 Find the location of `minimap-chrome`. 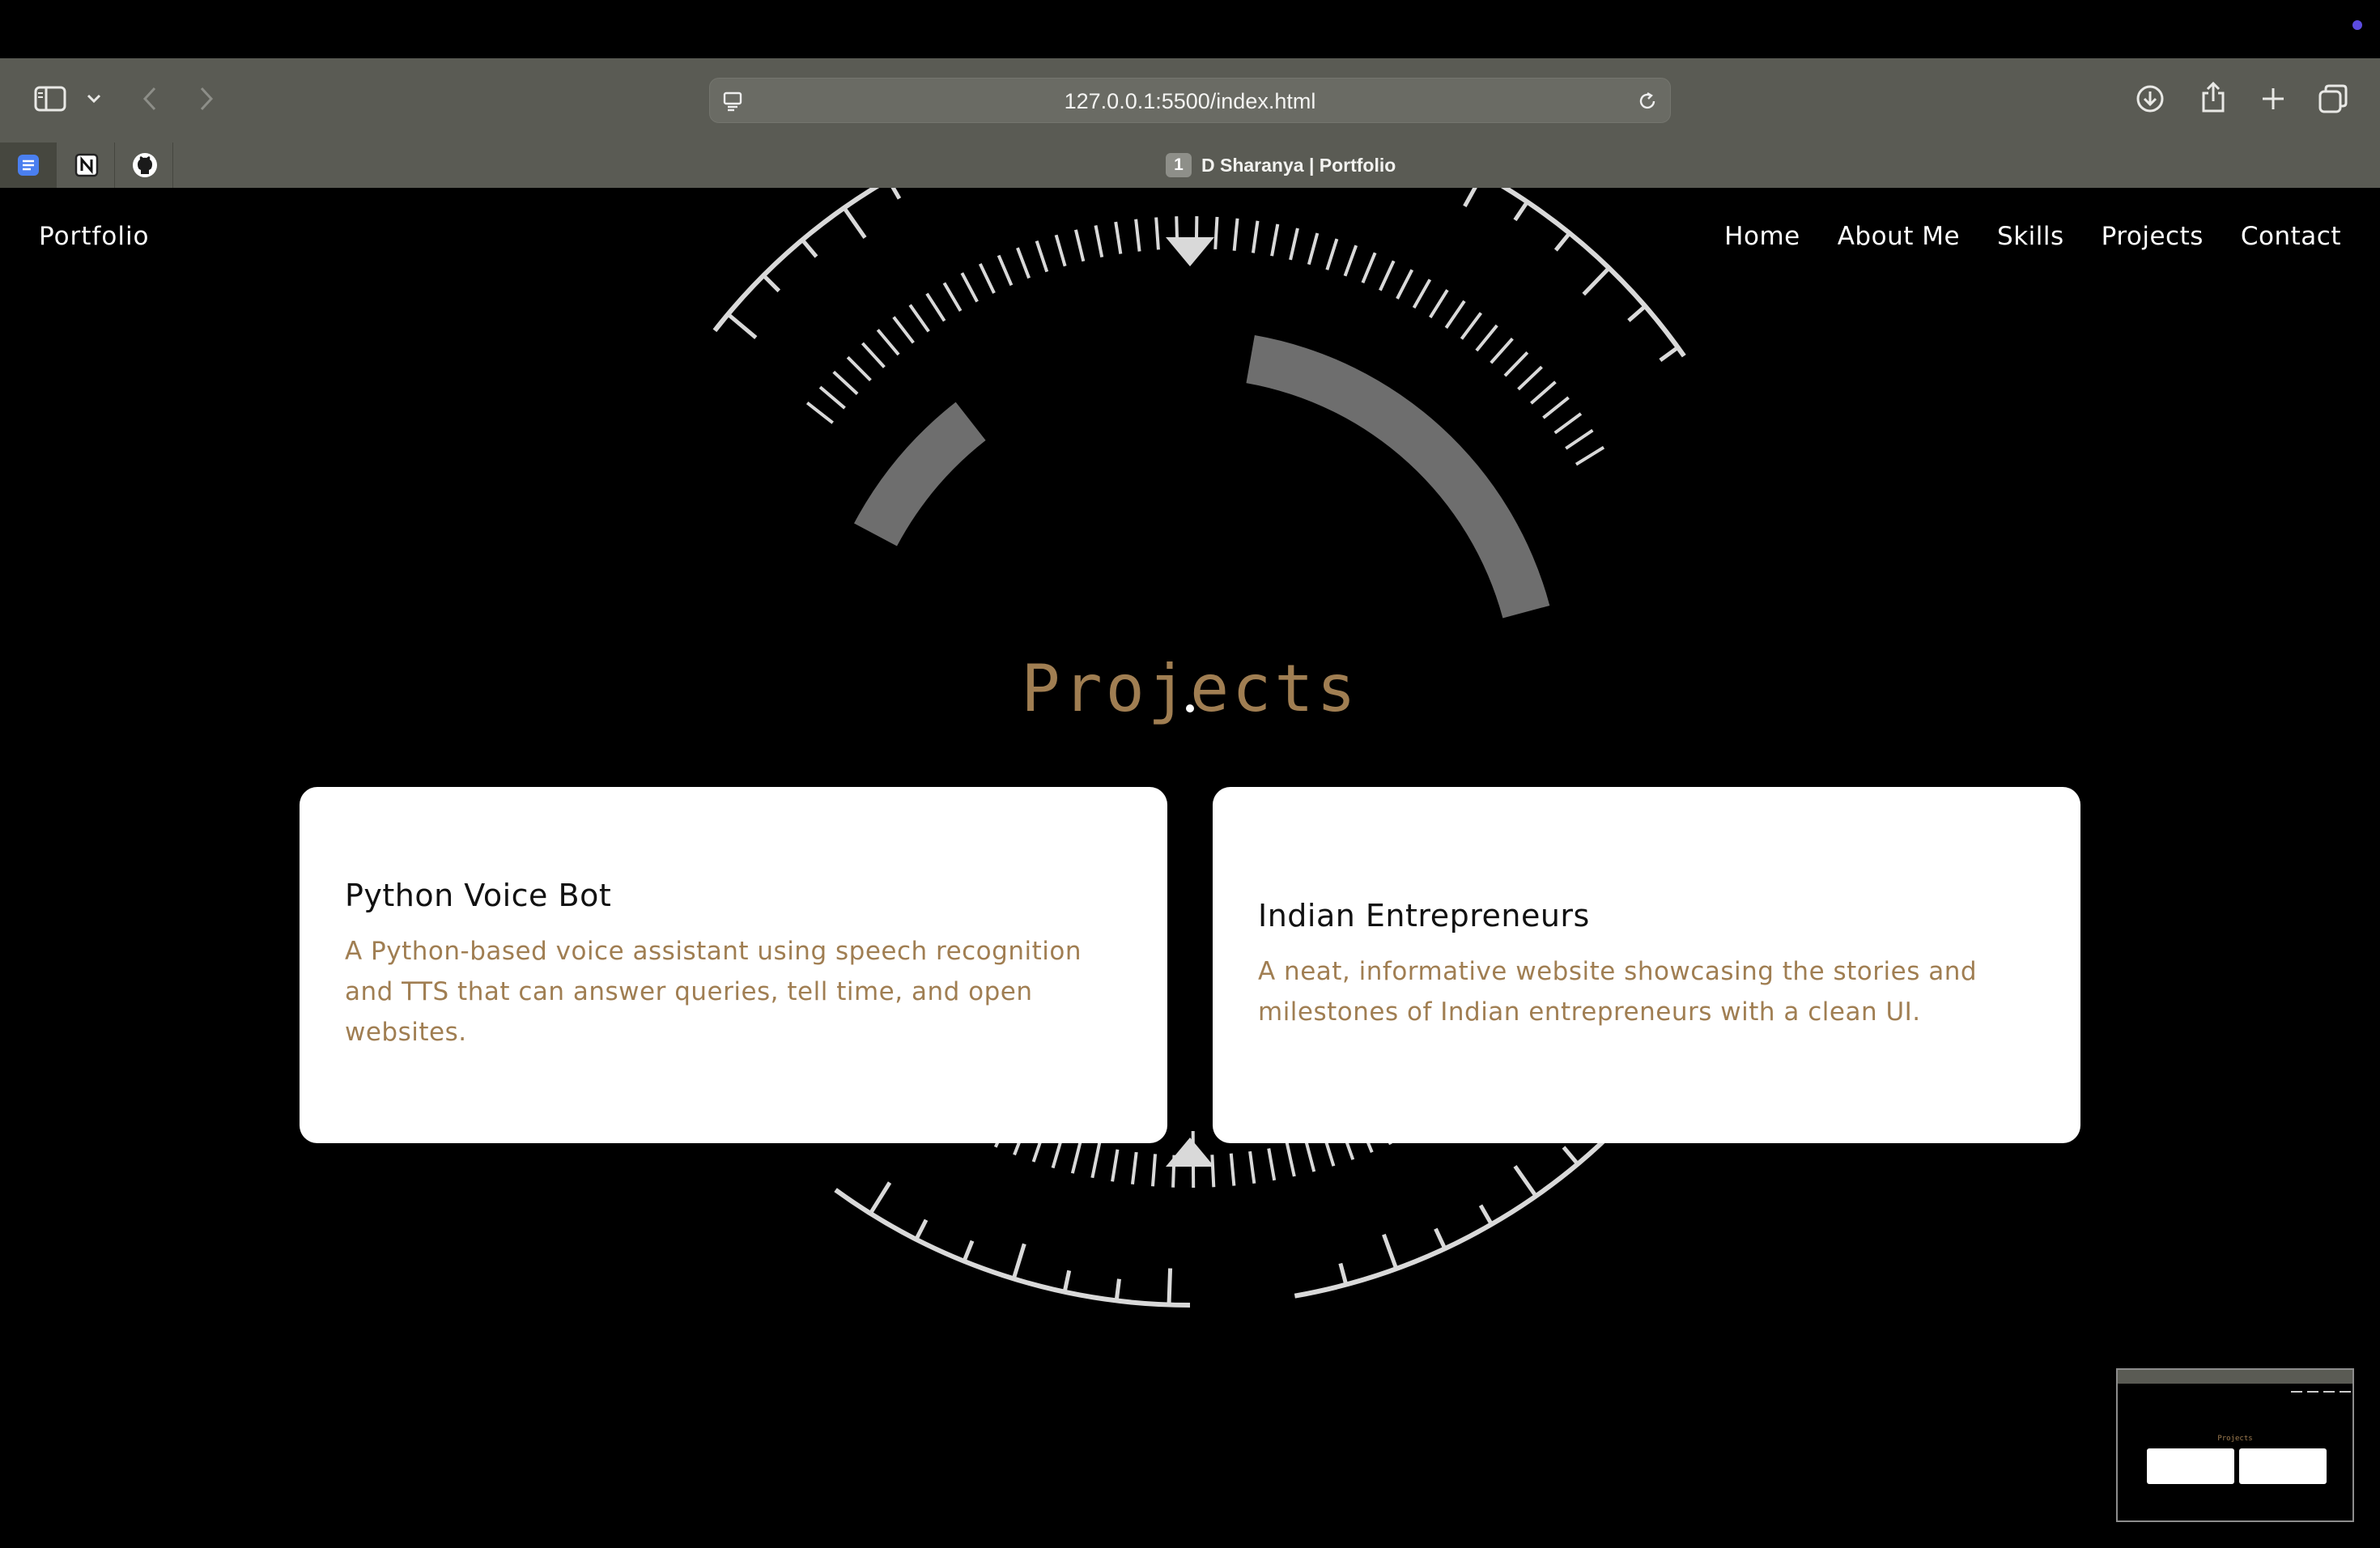

minimap-chrome is located at coordinates (2235, 1377).